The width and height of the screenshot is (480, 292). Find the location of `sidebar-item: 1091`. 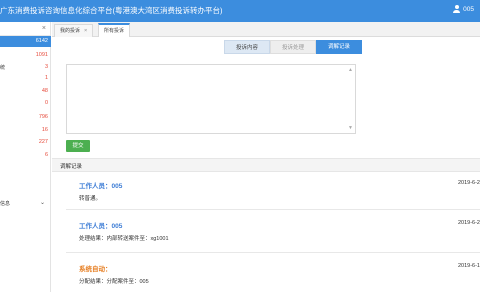

sidebar-item: 1091 is located at coordinates (25, 55).